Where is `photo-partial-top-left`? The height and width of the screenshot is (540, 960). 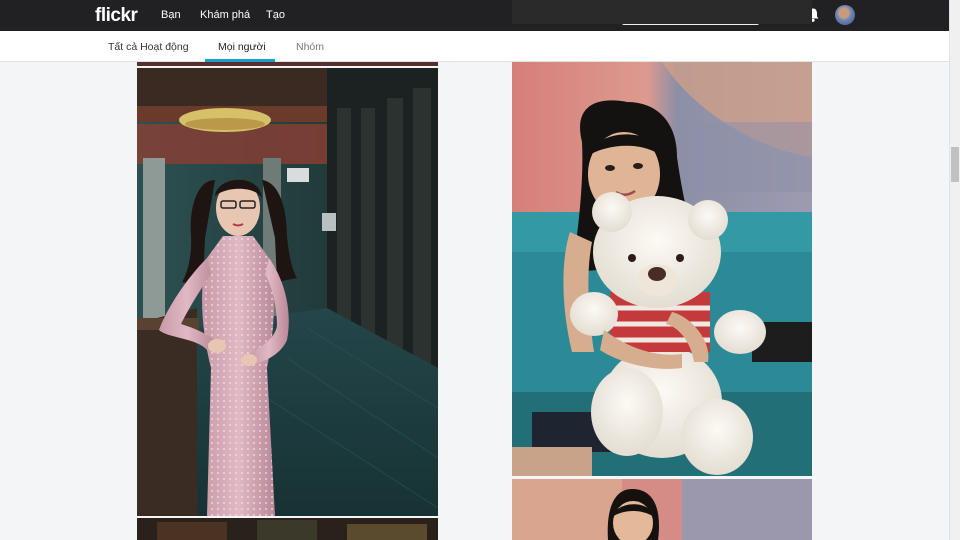
photo-partial-top-left is located at coordinates (287, 64).